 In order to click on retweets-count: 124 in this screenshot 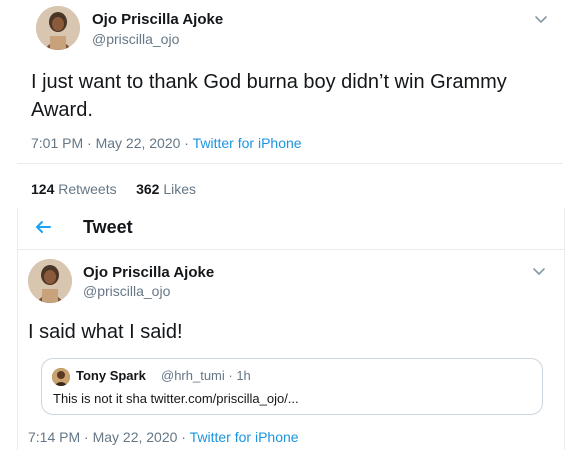, I will do `click(43, 189)`.